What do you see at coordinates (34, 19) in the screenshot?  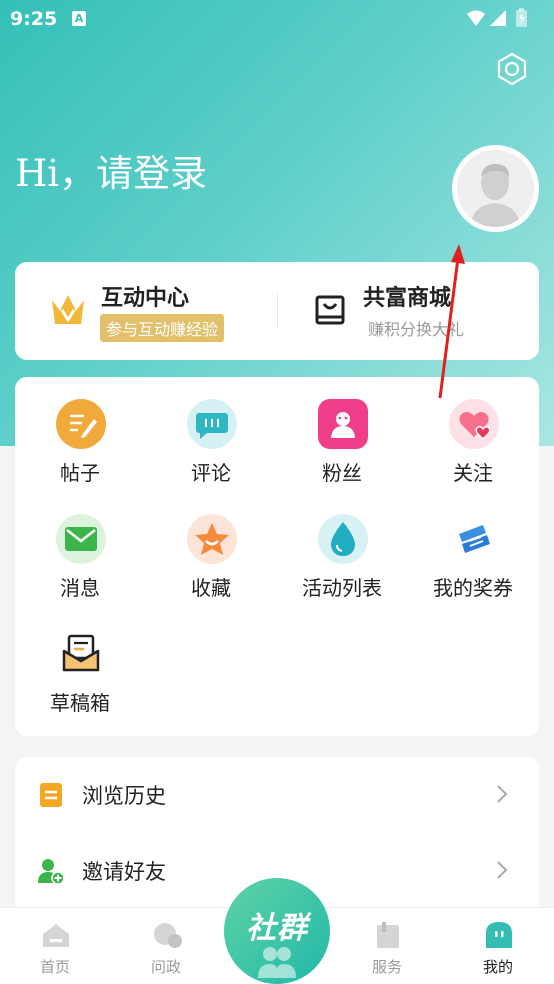 I see `status-time: 9:25` at bounding box center [34, 19].